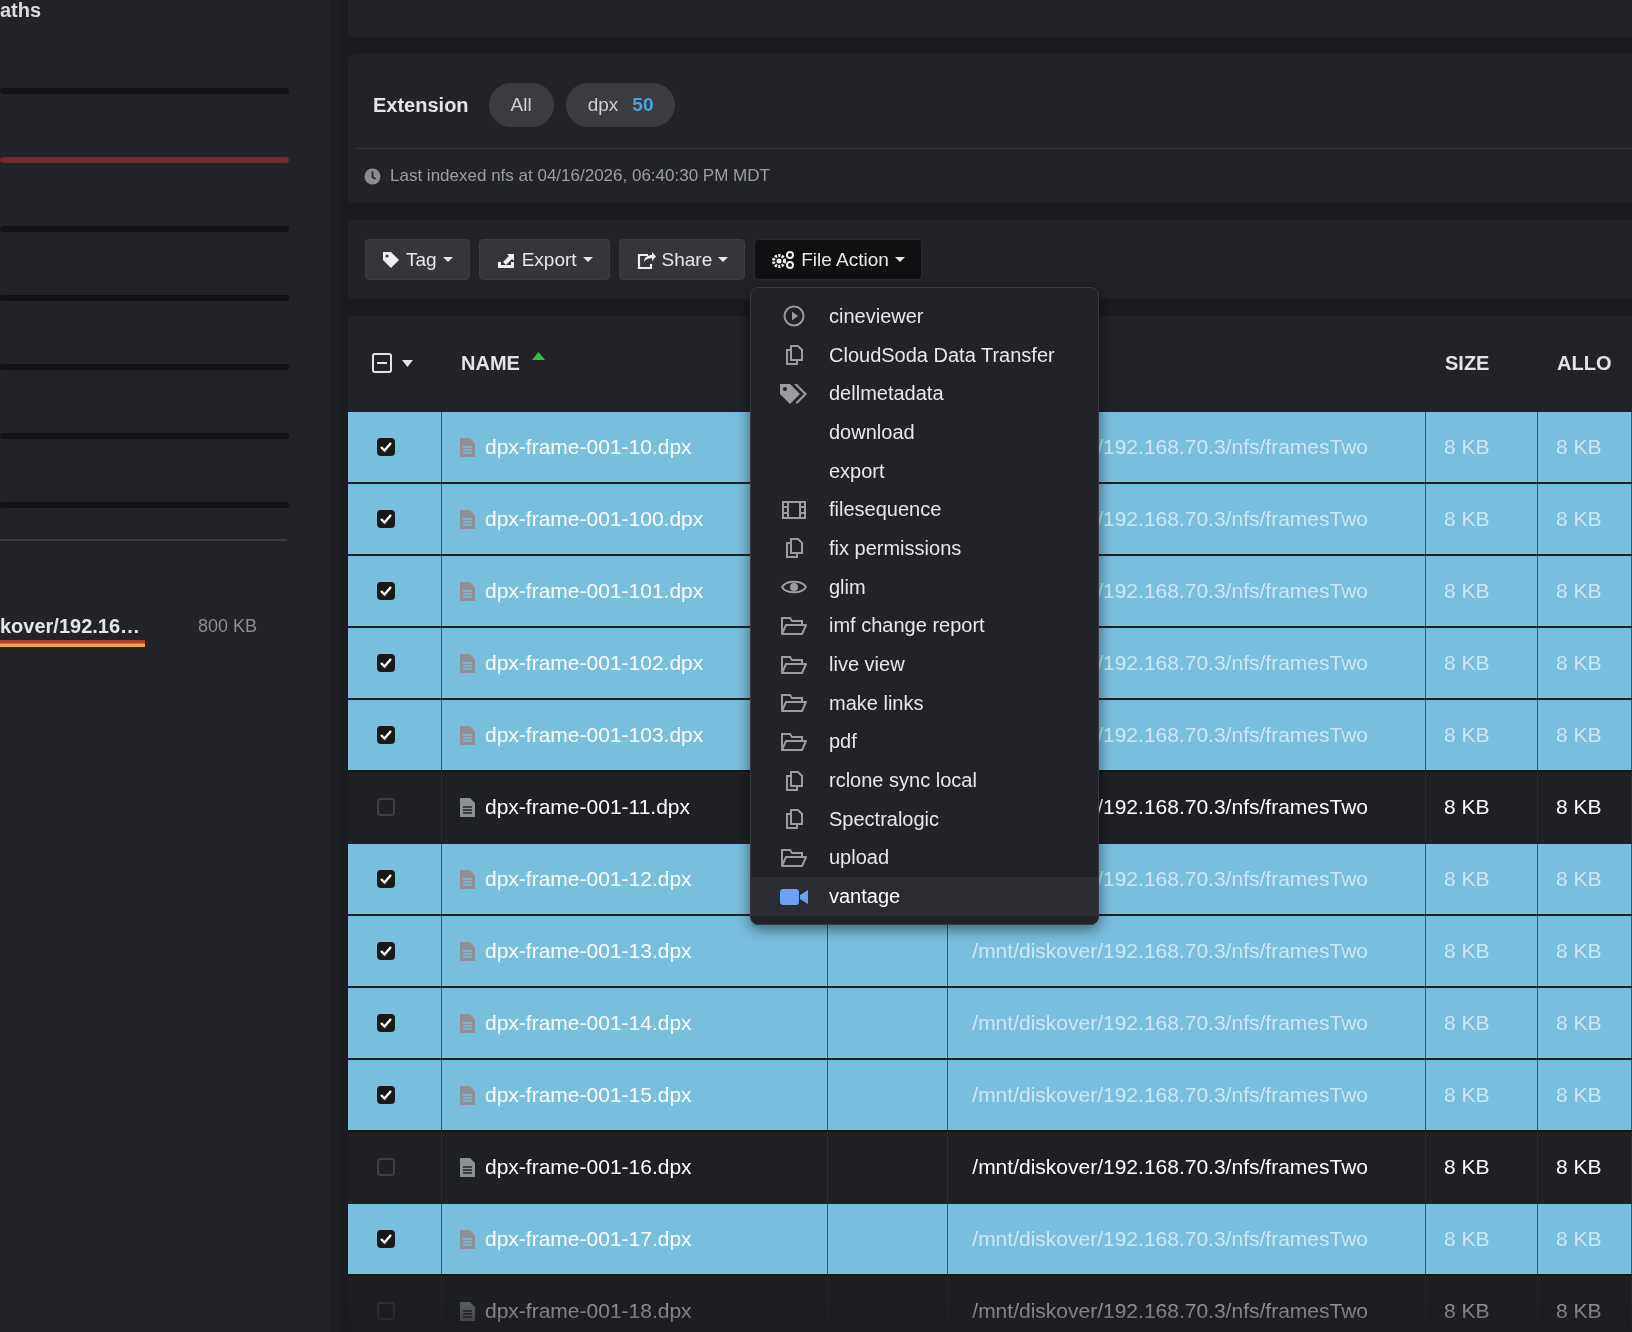 The width and height of the screenshot is (1632, 1332). I want to click on sidebar-title: aths, so click(21, 10).